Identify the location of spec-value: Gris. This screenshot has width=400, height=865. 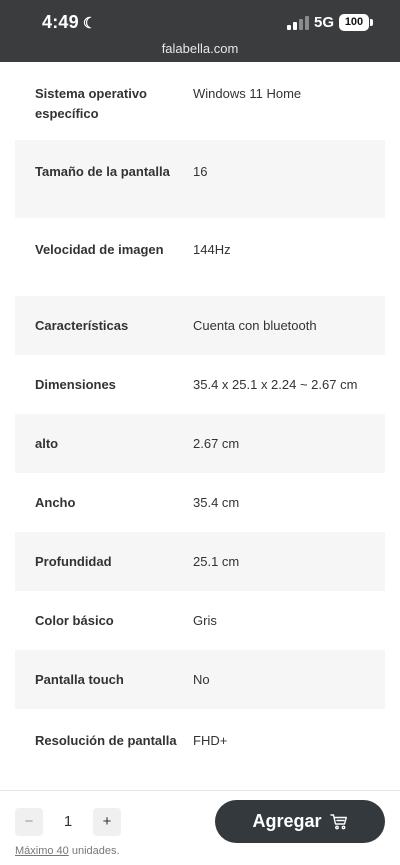
(205, 620).